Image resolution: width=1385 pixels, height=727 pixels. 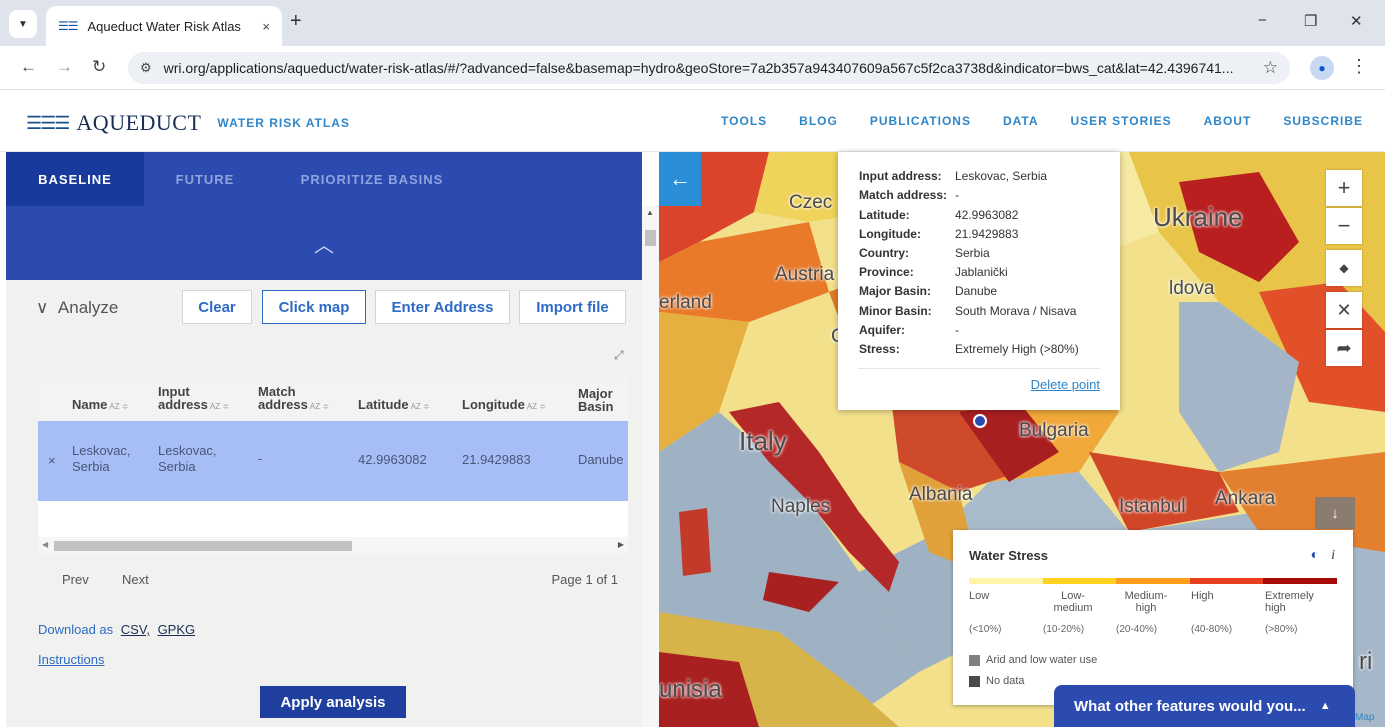 I want to click on zoom-in-button: +, so click(x=1344, y=188).